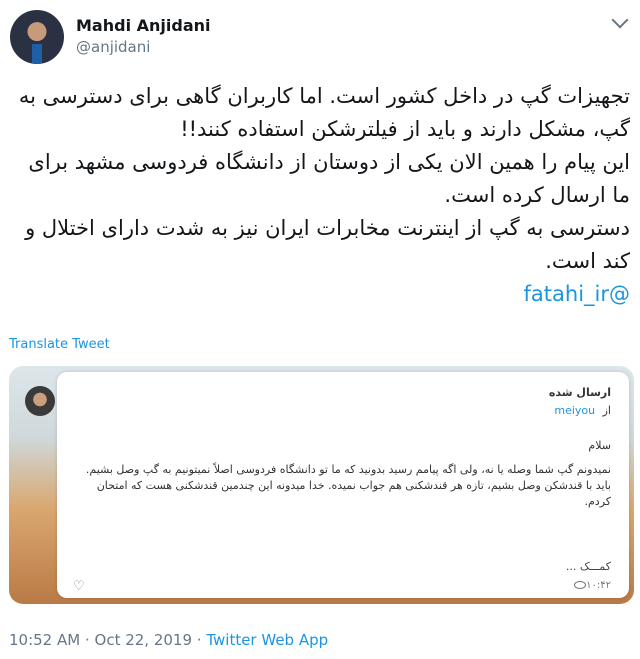  I want to click on heart-icon: ♡, so click(79, 586).